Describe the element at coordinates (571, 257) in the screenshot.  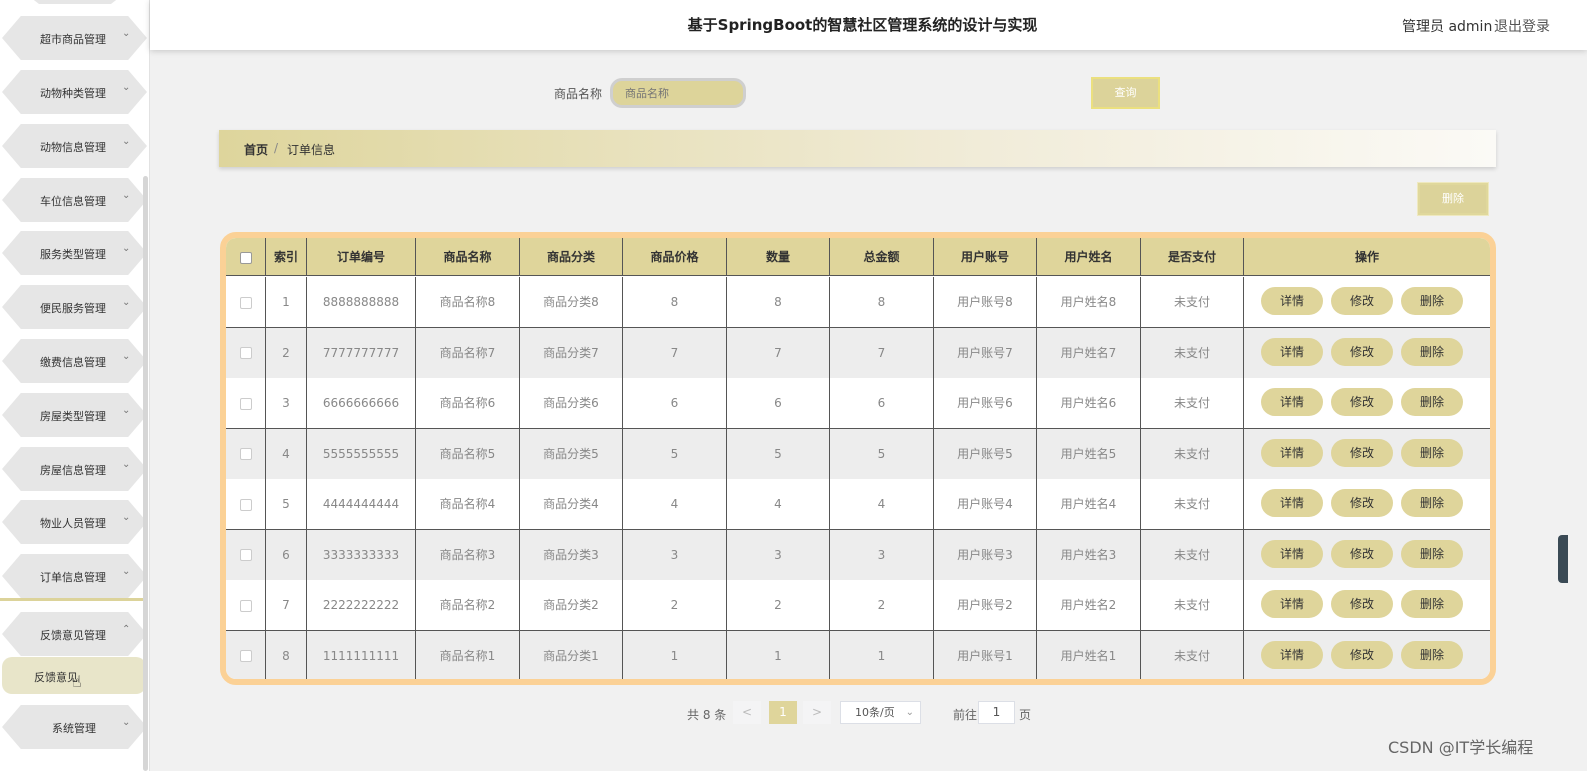
I see `column-header-product-category: 商品分类` at that location.